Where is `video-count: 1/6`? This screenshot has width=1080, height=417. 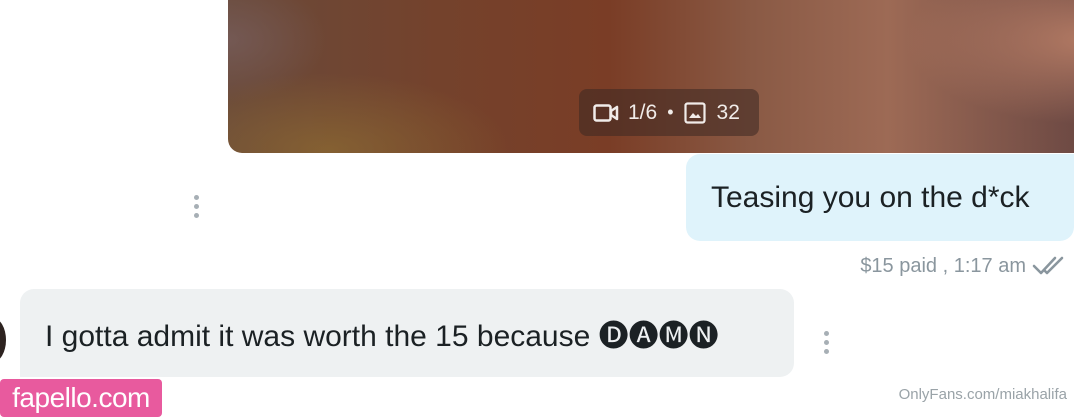 video-count: 1/6 is located at coordinates (643, 112).